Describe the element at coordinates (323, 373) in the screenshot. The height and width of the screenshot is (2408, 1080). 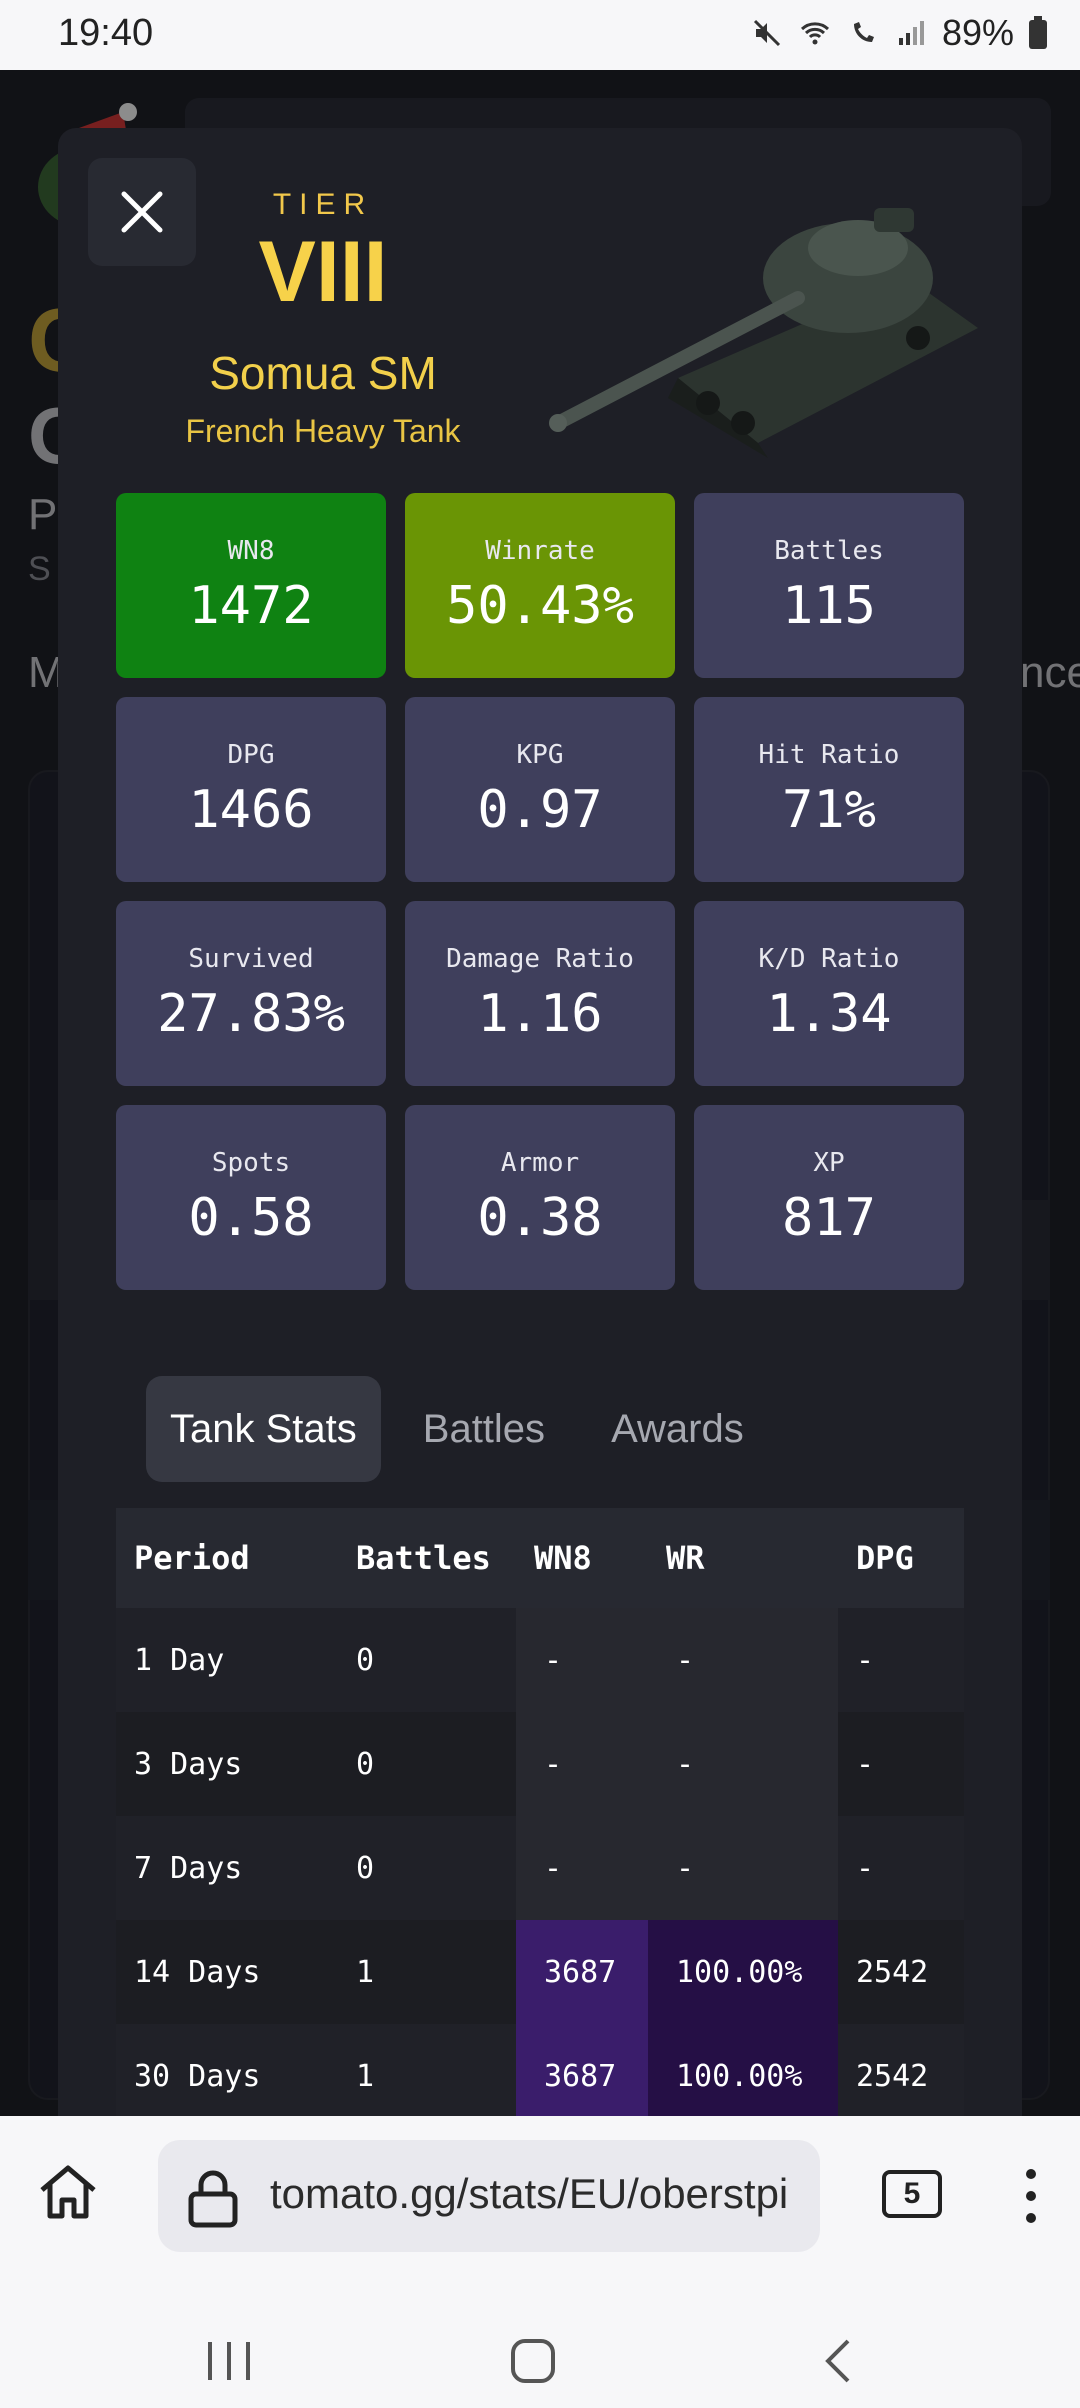
I see `tank-name: Somua SM` at that location.